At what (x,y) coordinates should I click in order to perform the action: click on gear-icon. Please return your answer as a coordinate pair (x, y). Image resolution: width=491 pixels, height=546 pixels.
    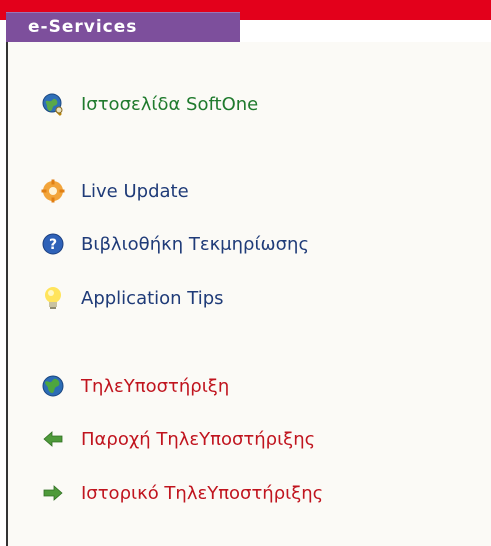
    Looking at the image, I should click on (53, 191).